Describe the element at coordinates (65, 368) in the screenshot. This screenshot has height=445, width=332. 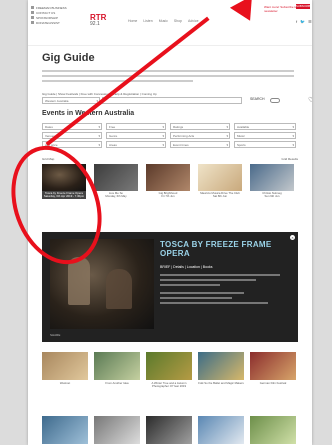
I see `event-card: Westnet` at that location.